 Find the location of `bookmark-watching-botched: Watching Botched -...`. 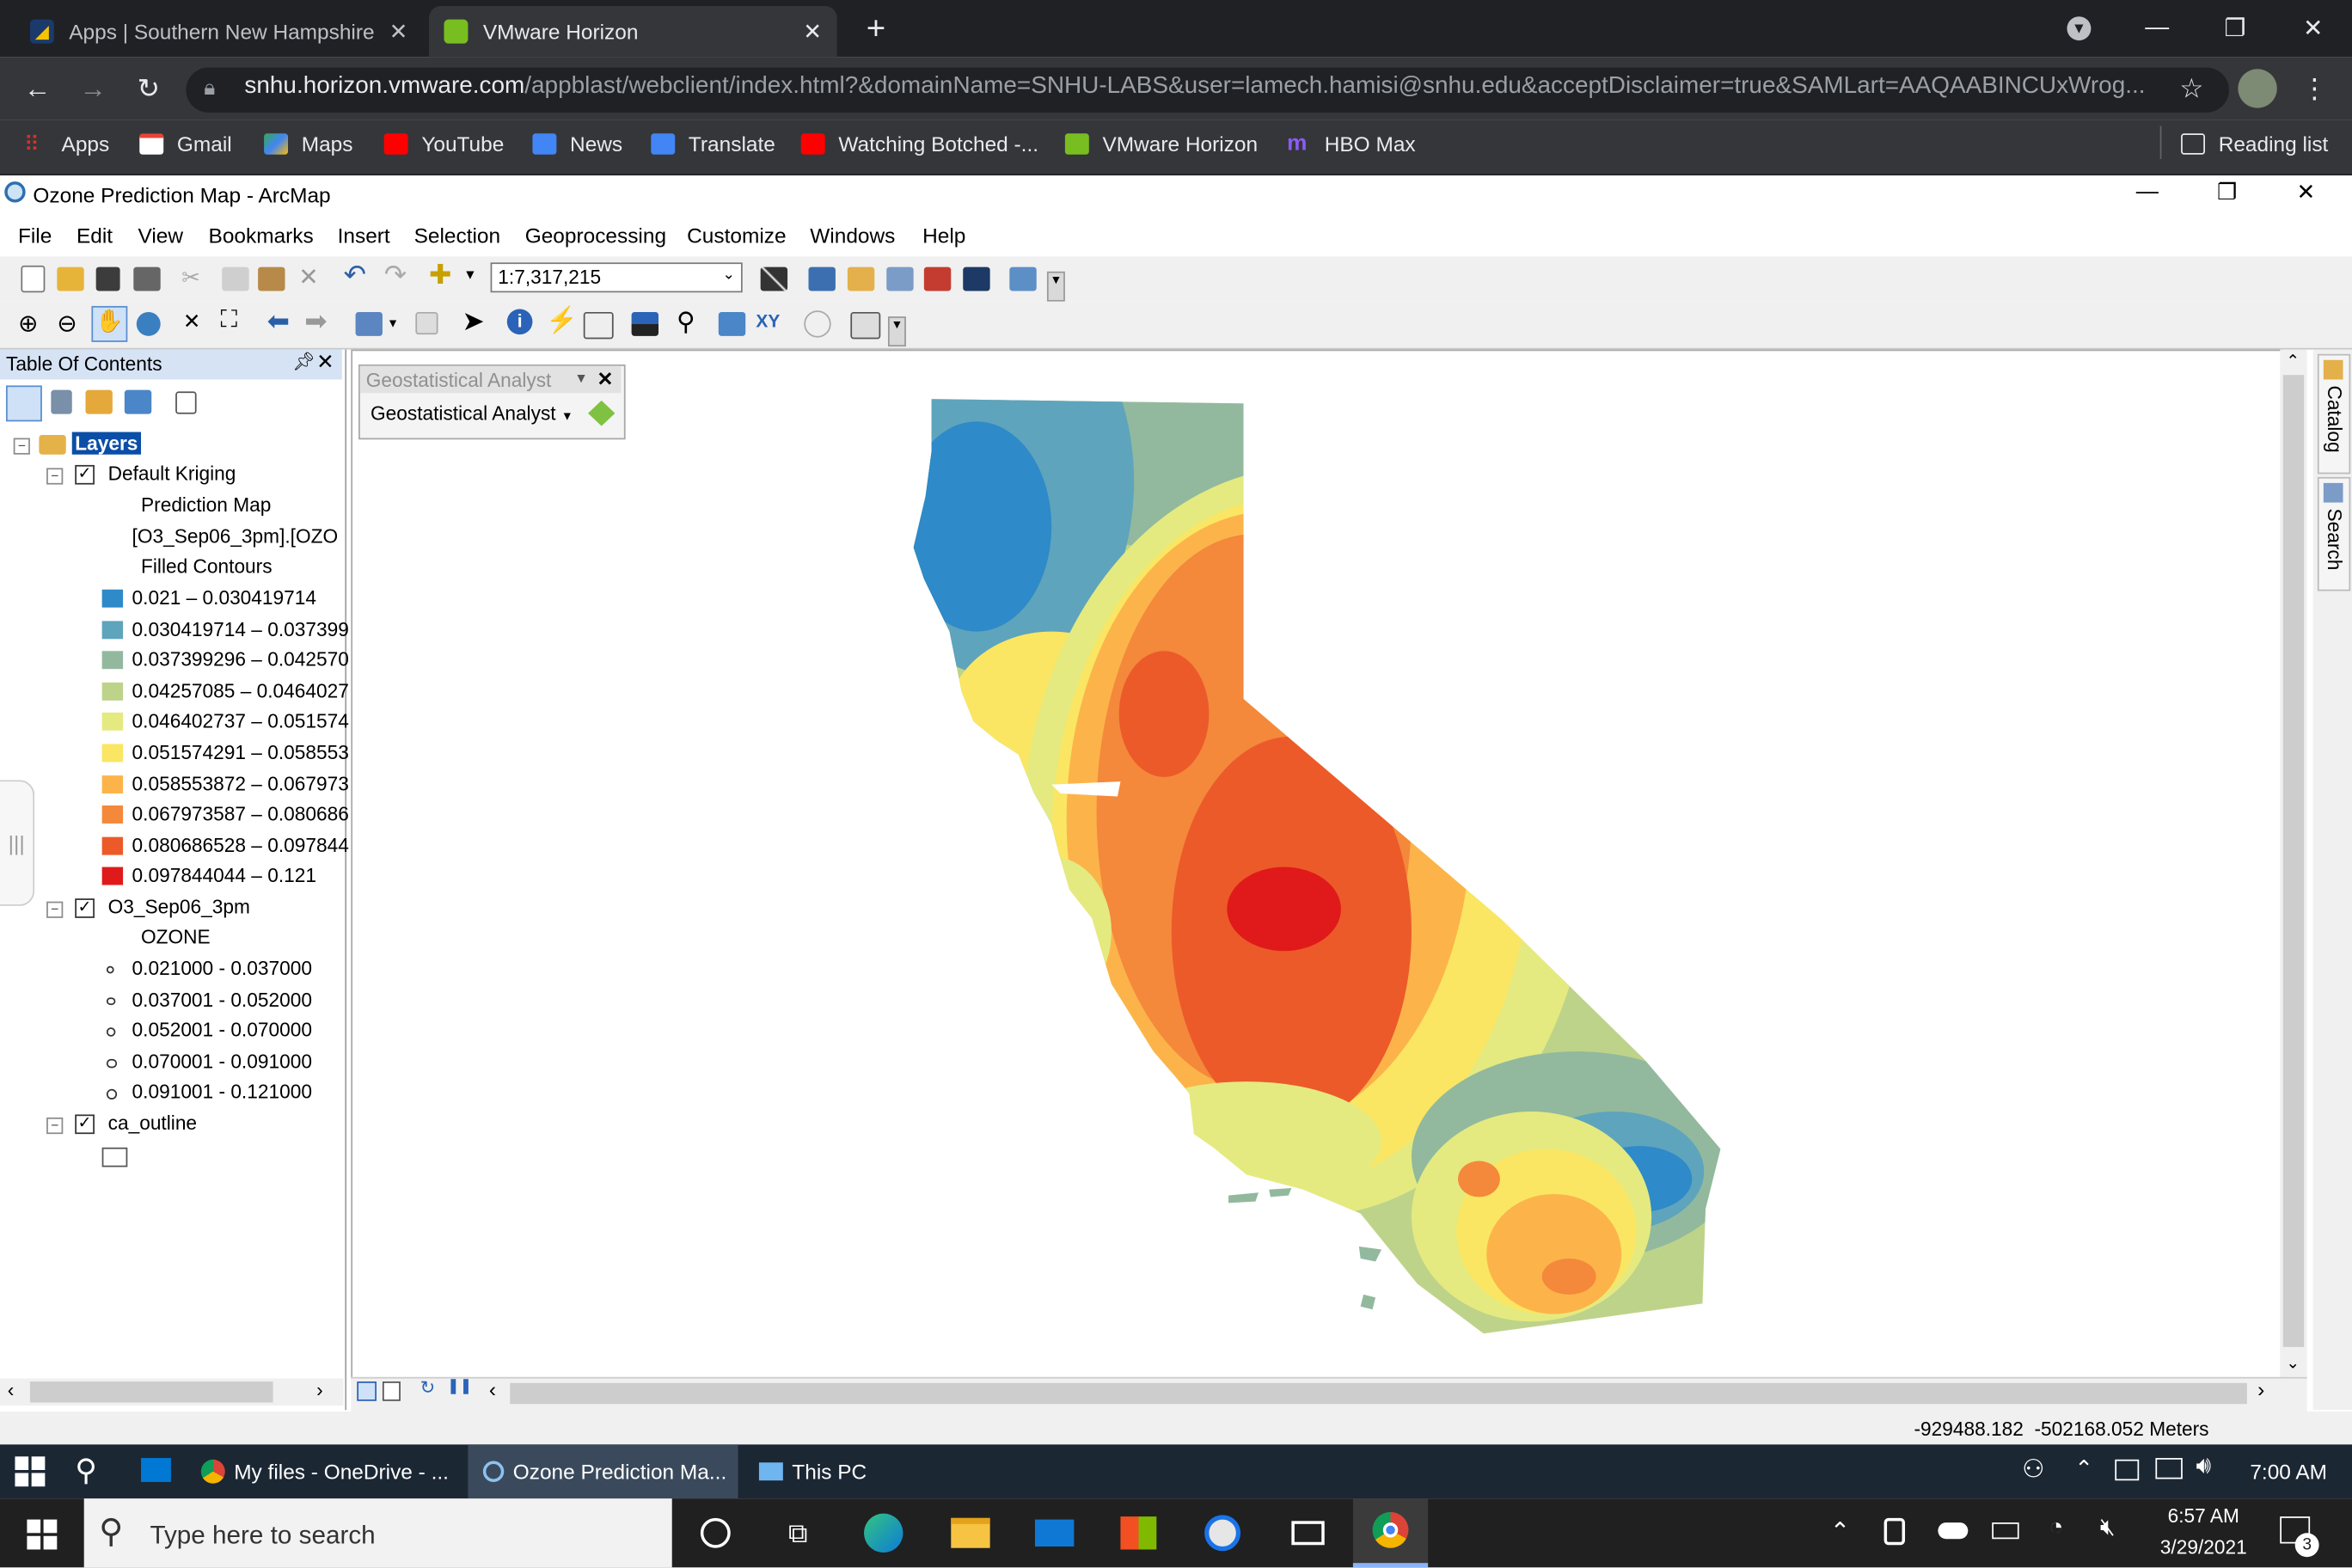

bookmark-watching-botched: Watching Botched -... is located at coordinates (919, 144).